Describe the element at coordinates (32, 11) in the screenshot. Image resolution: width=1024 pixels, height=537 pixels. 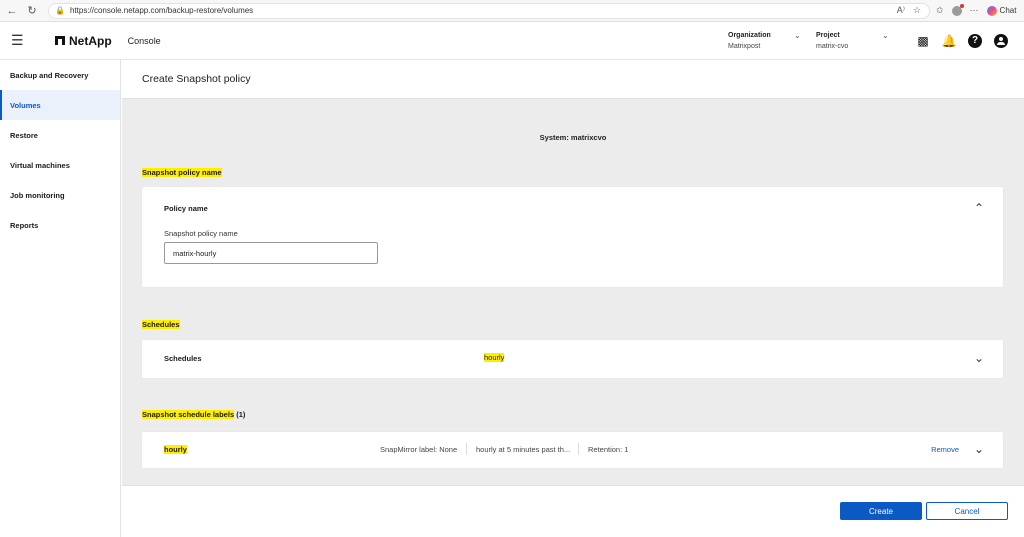
I see `refresh-icon: ↻` at that location.